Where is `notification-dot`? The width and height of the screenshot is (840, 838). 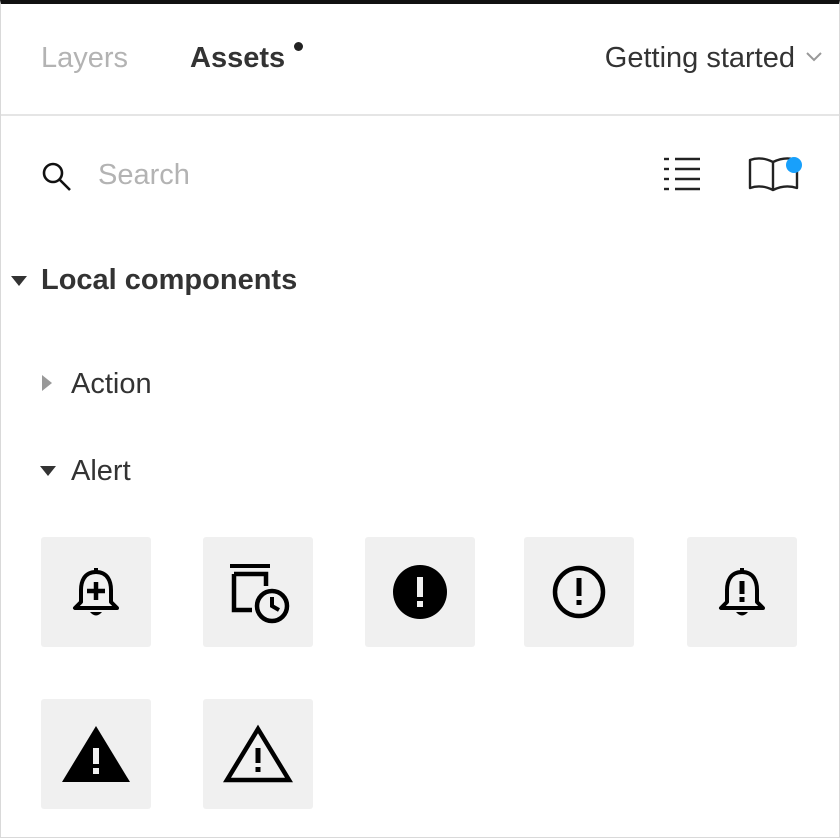
notification-dot is located at coordinates (298, 46).